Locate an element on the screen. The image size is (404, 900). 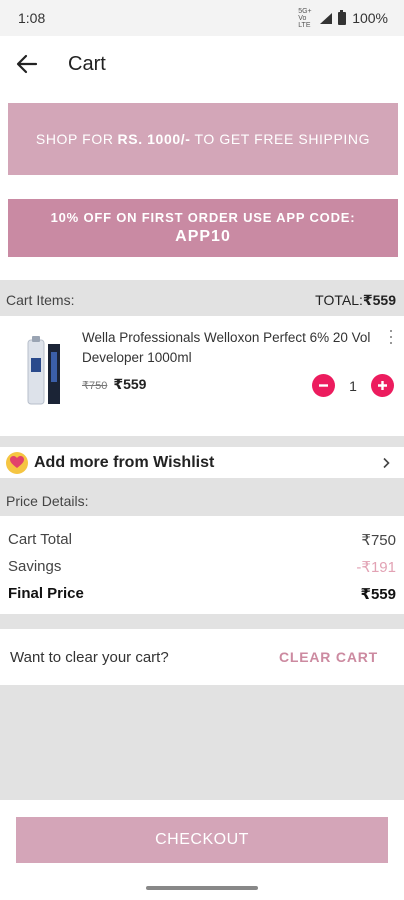
shipping-amount: RS. 1000/- is located at coordinates (154, 139).